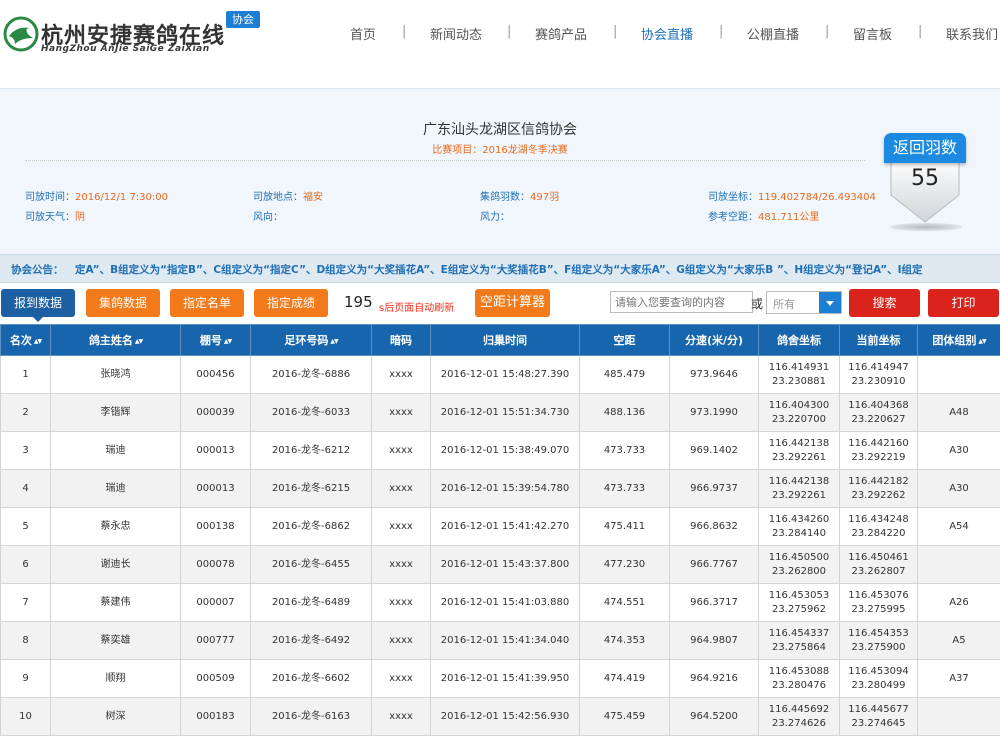 The height and width of the screenshot is (736, 1000). Describe the element at coordinates (799, 672) in the screenshot. I see `longitude: 116.453088` at that location.